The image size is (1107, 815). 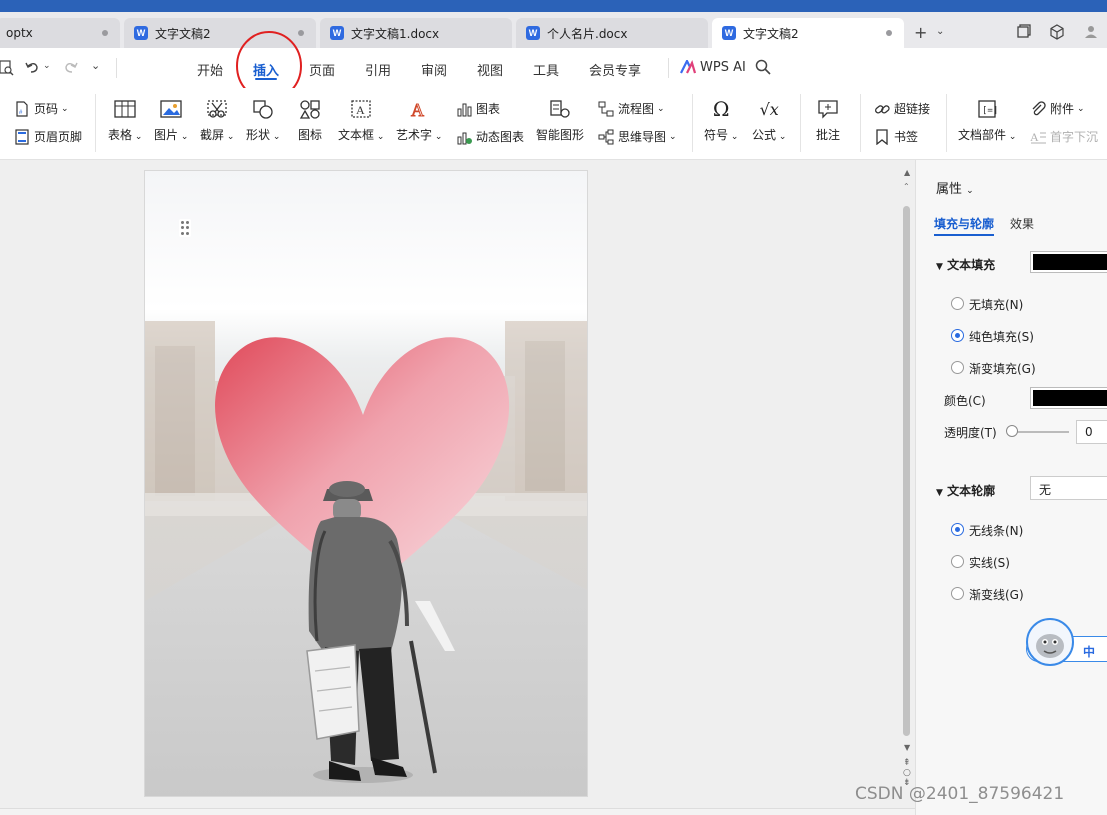 I want to click on flowchart-button: 流程图 ⌄, so click(x=631, y=108).